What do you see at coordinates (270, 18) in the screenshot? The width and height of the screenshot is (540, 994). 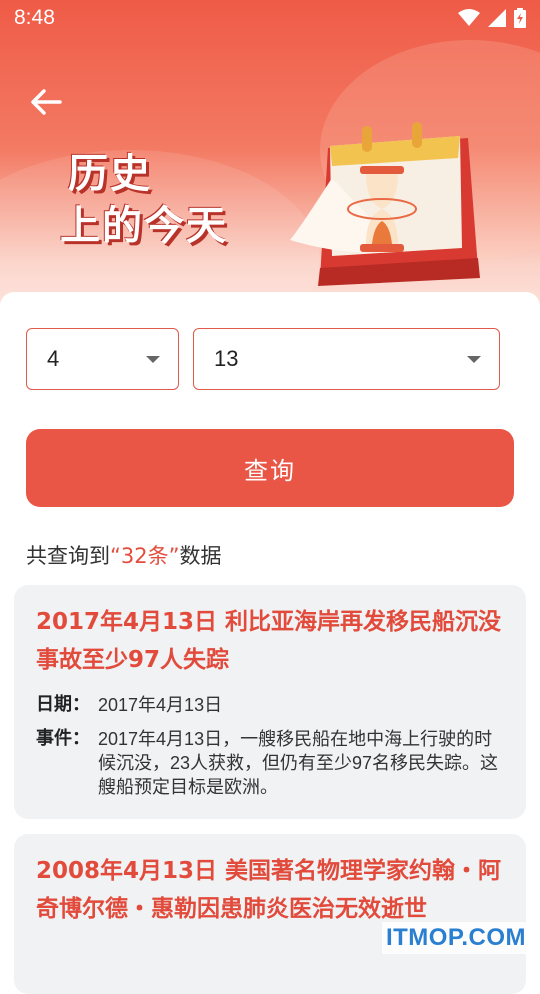 I see `status-bar: 8:48` at bounding box center [270, 18].